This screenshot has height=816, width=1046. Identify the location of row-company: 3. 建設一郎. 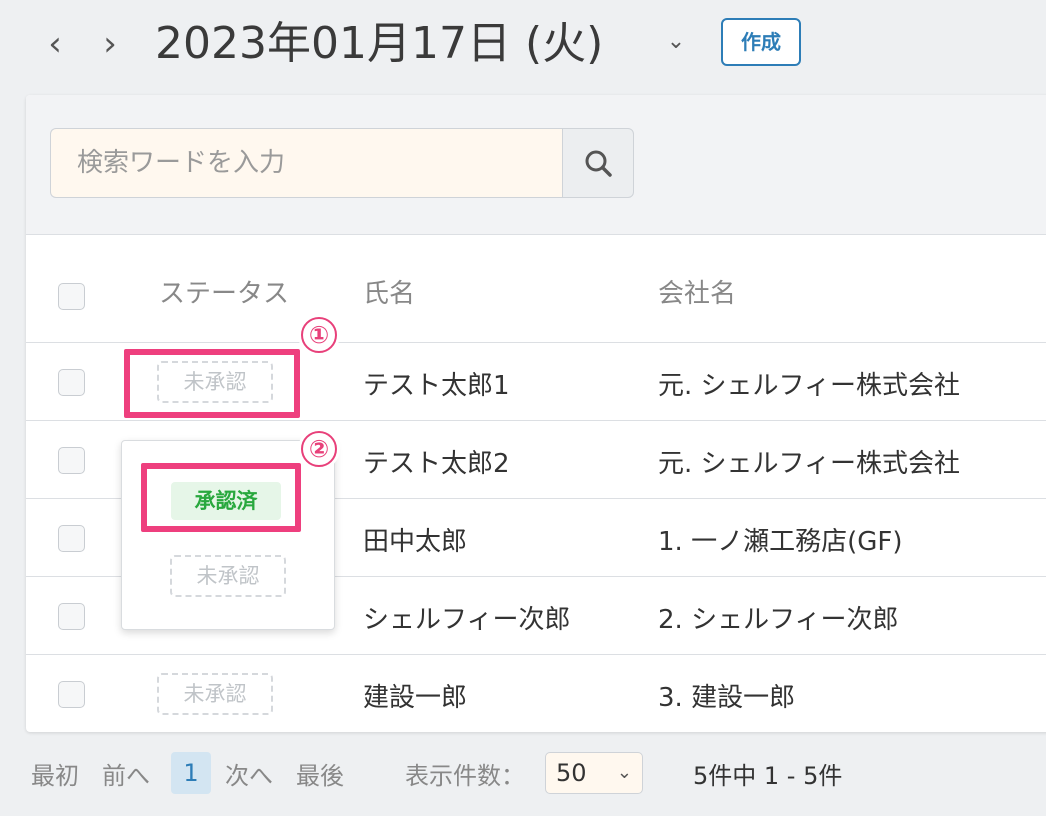
(727, 698).